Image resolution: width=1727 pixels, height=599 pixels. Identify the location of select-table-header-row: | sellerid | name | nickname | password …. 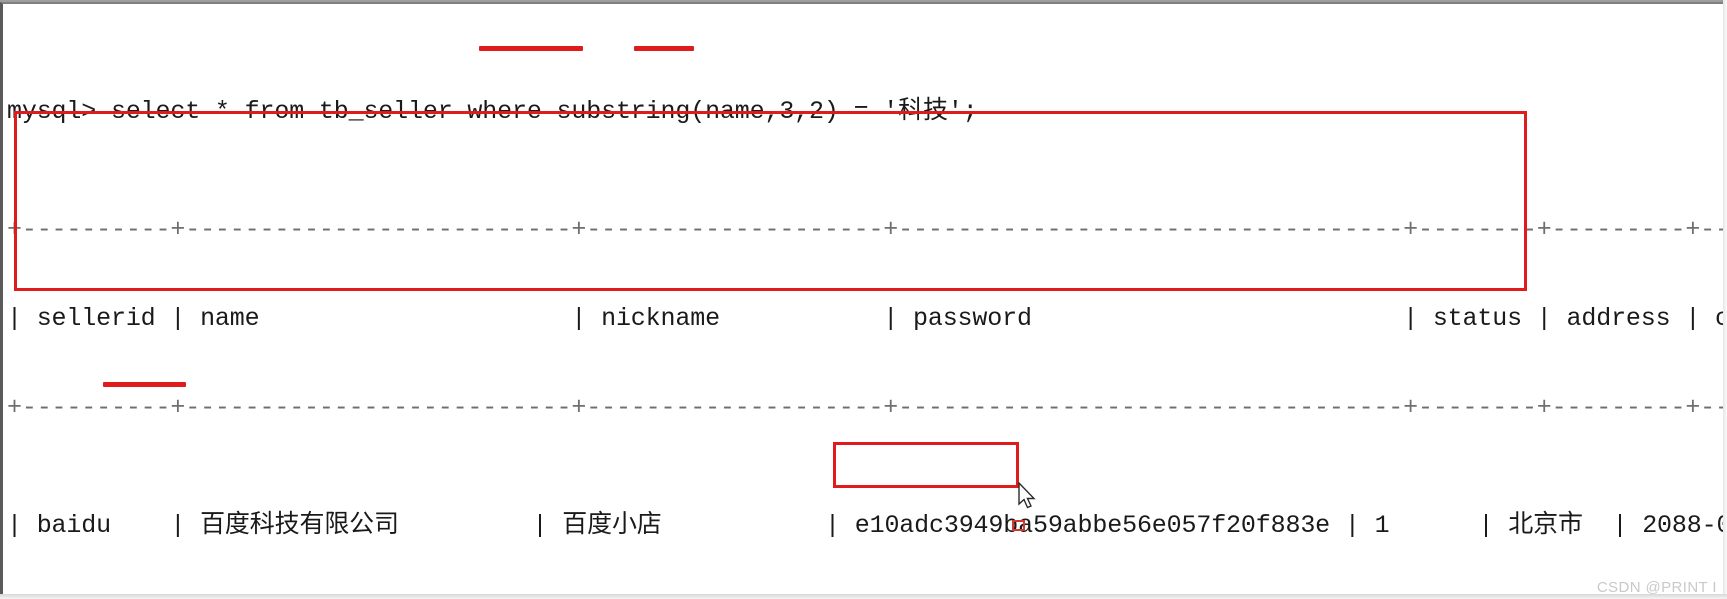
(865, 318).